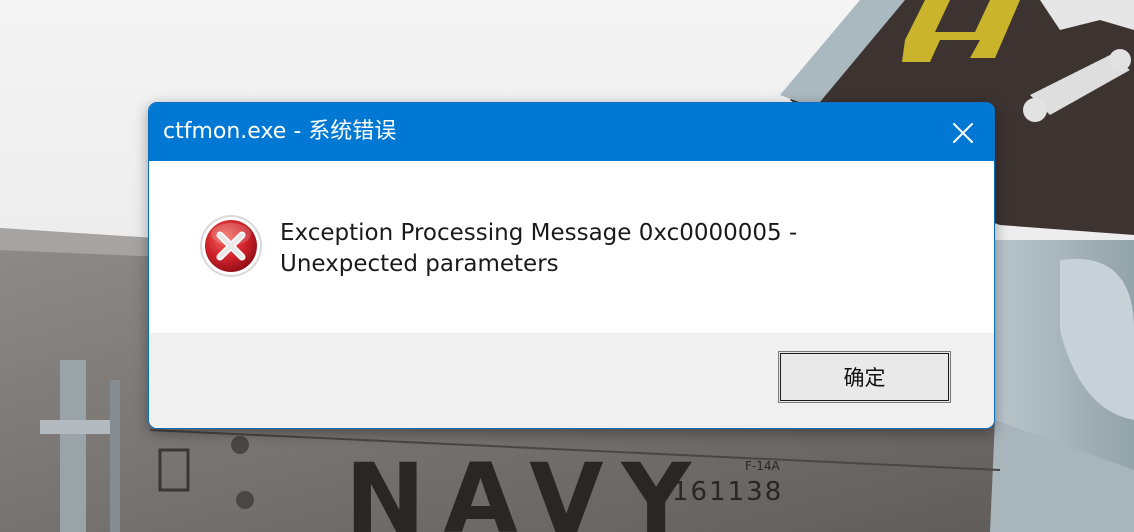  Describe the element at coordinates (727, 492) in the screenshot. I see `svg-text: 161138` at that location.